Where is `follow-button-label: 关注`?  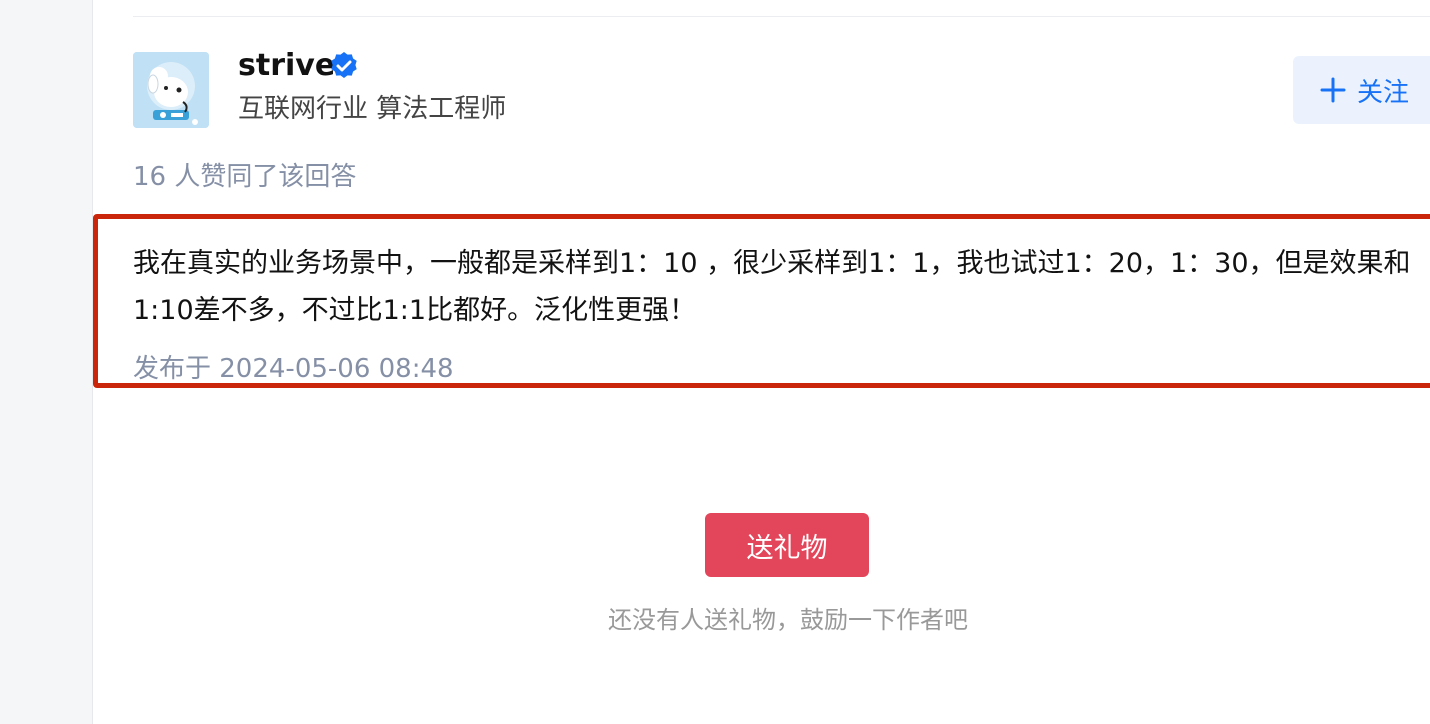
follow-button-label: 关注 is located at coordinates (1383, 92).